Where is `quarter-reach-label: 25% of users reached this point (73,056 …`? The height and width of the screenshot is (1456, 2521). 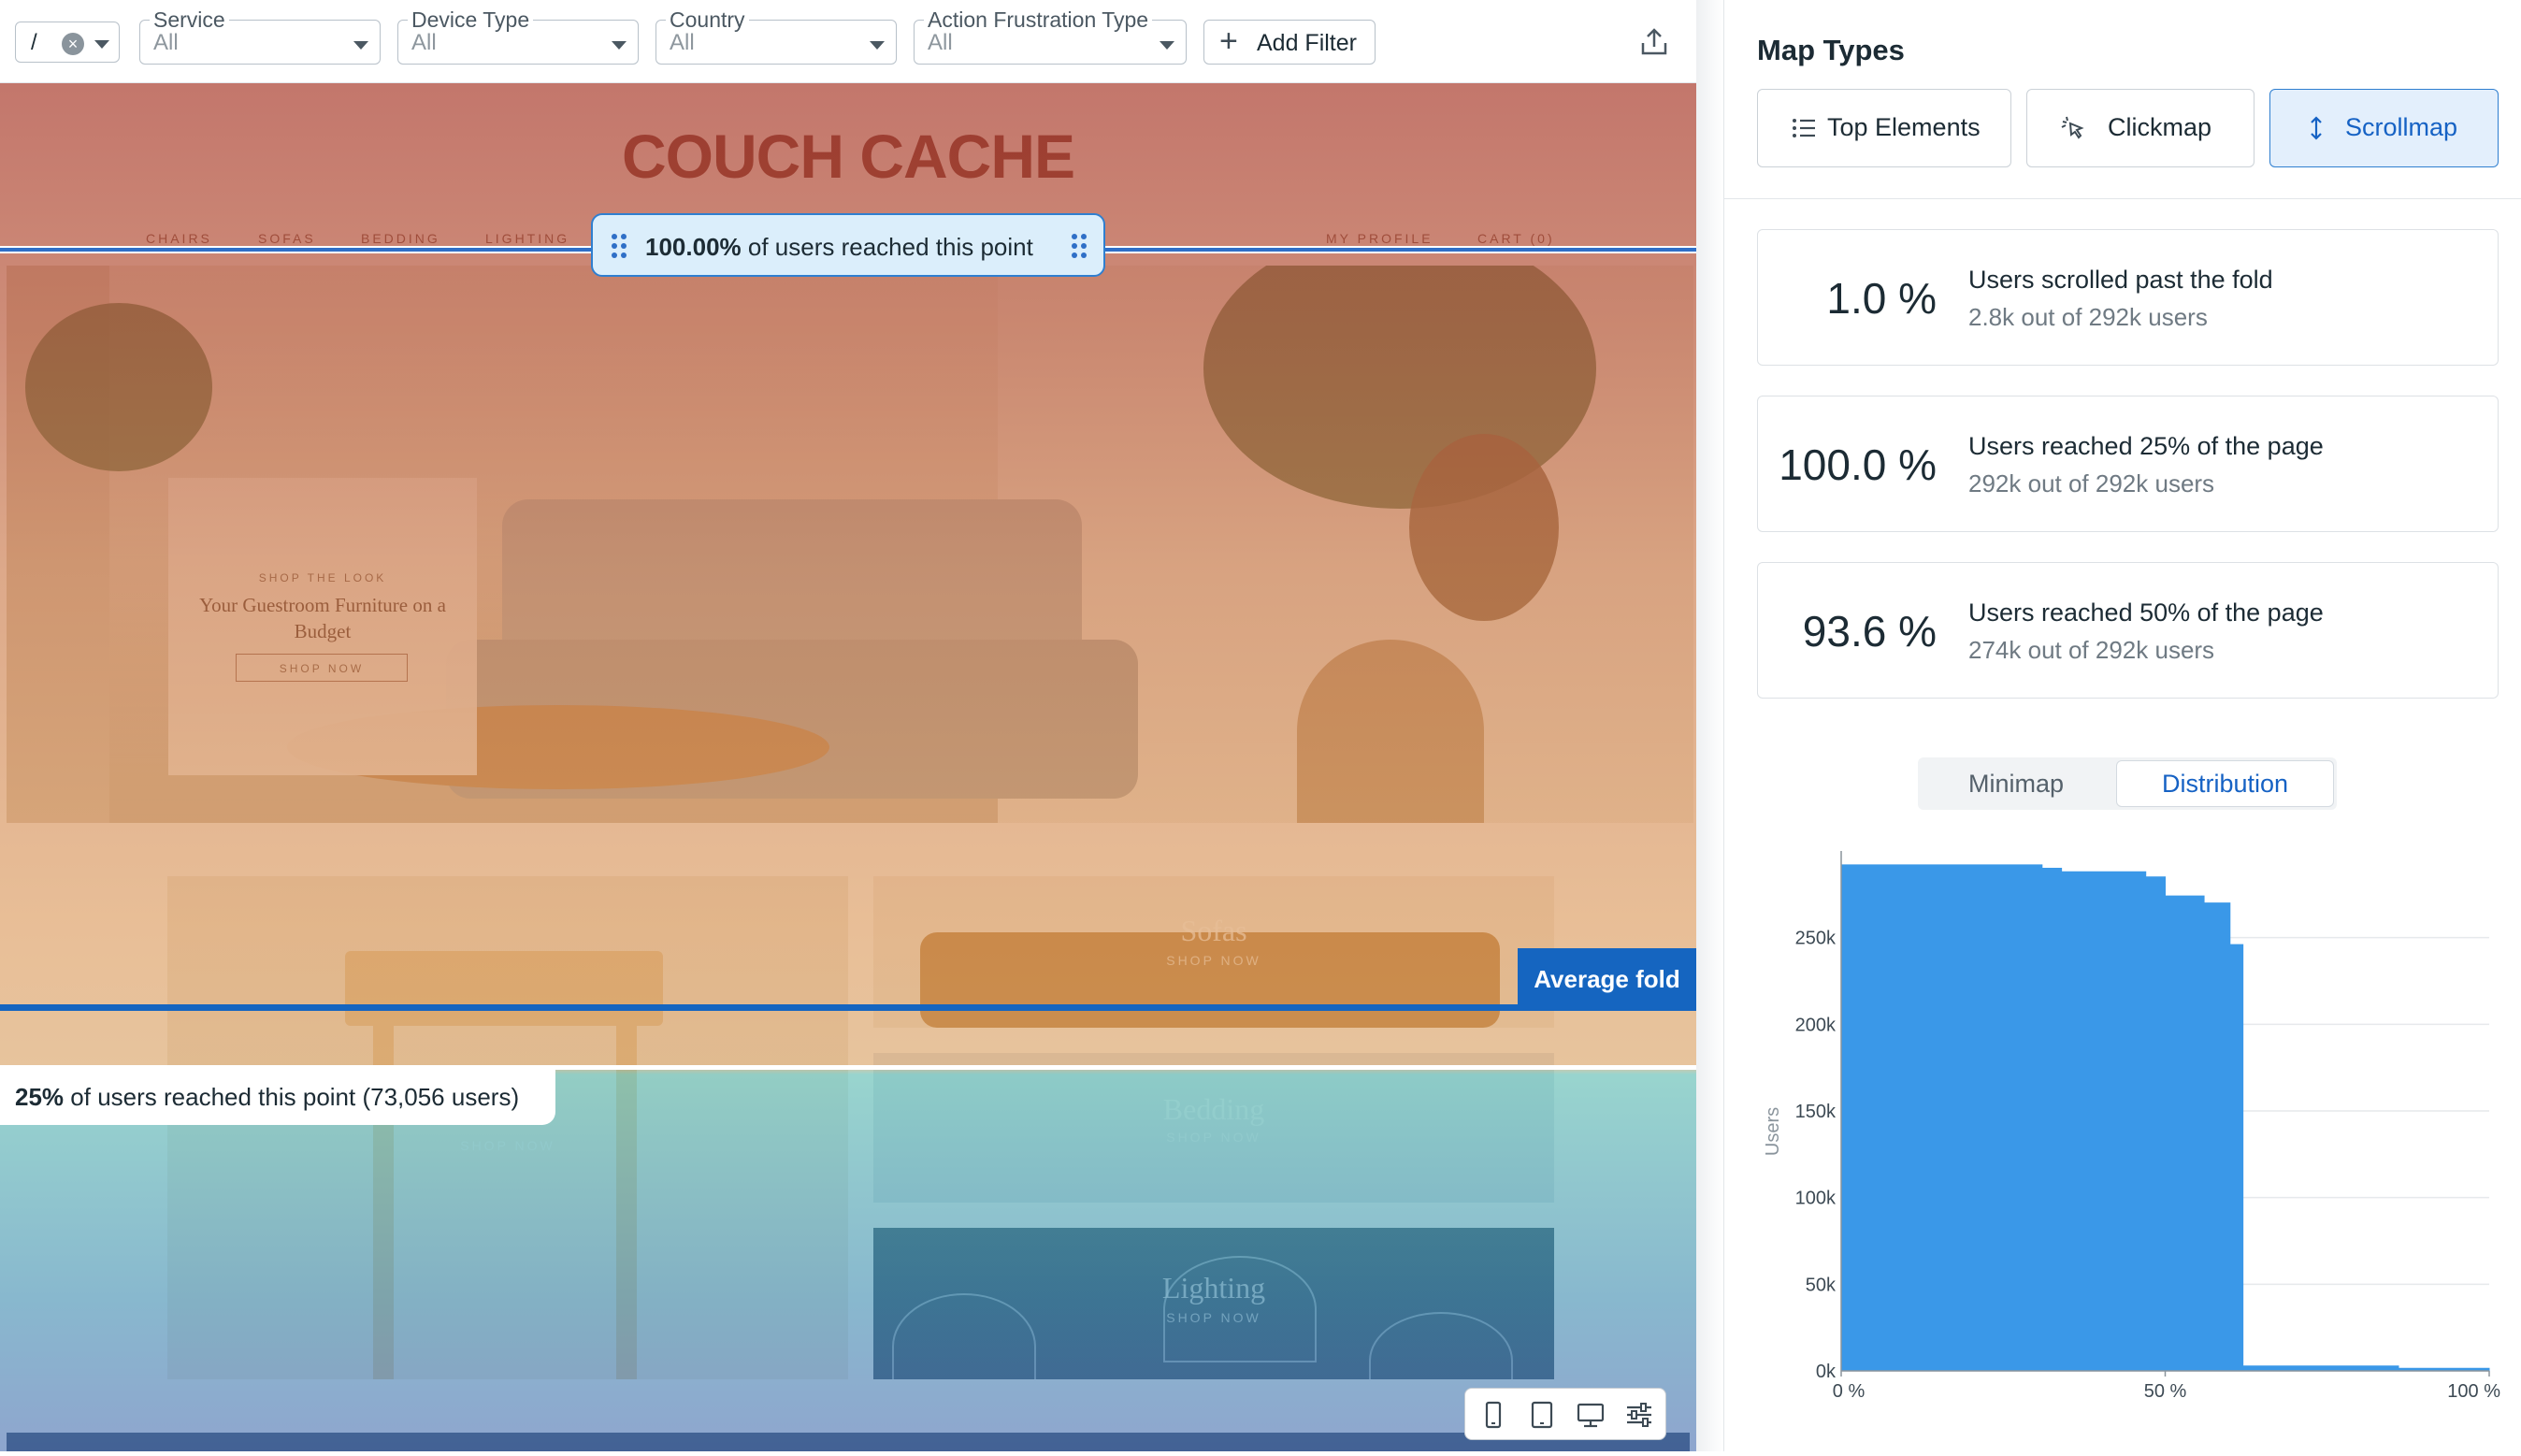
quarter-reach-label: 25% of users reached this point (73,056 … is located at coordinates (277, 1097).